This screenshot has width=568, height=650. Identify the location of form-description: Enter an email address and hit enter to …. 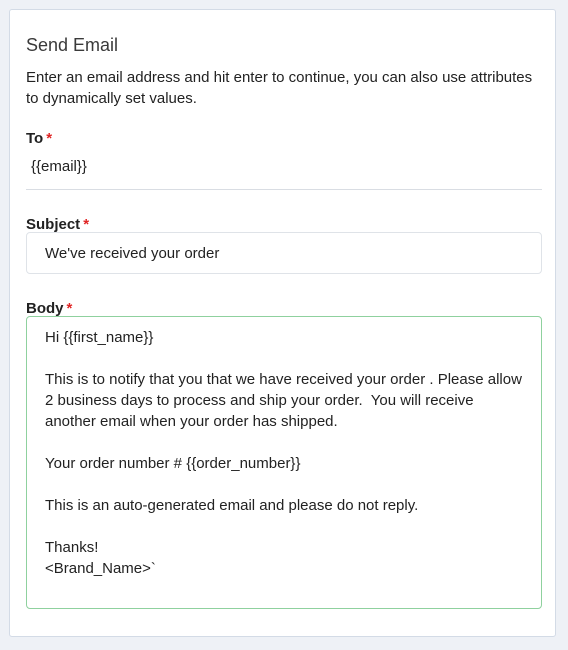
(279, 88).